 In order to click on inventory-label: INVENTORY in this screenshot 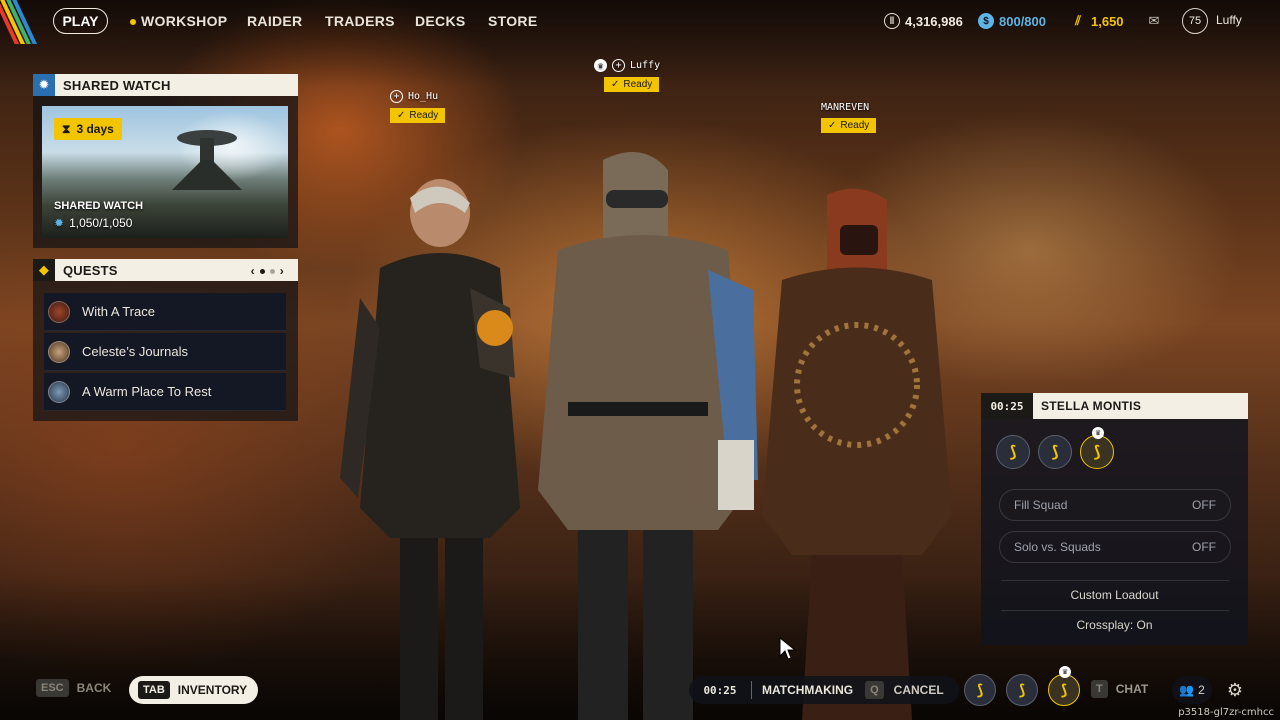, I will do `click(212, 690)`.